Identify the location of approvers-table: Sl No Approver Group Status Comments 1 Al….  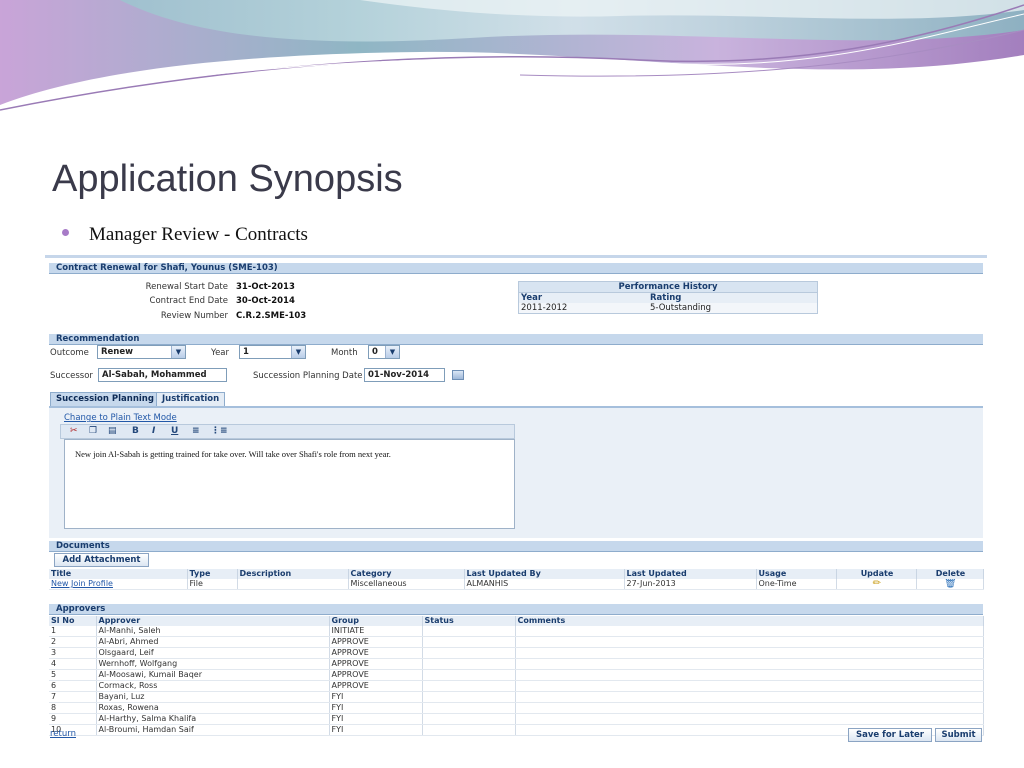
(516, 676).